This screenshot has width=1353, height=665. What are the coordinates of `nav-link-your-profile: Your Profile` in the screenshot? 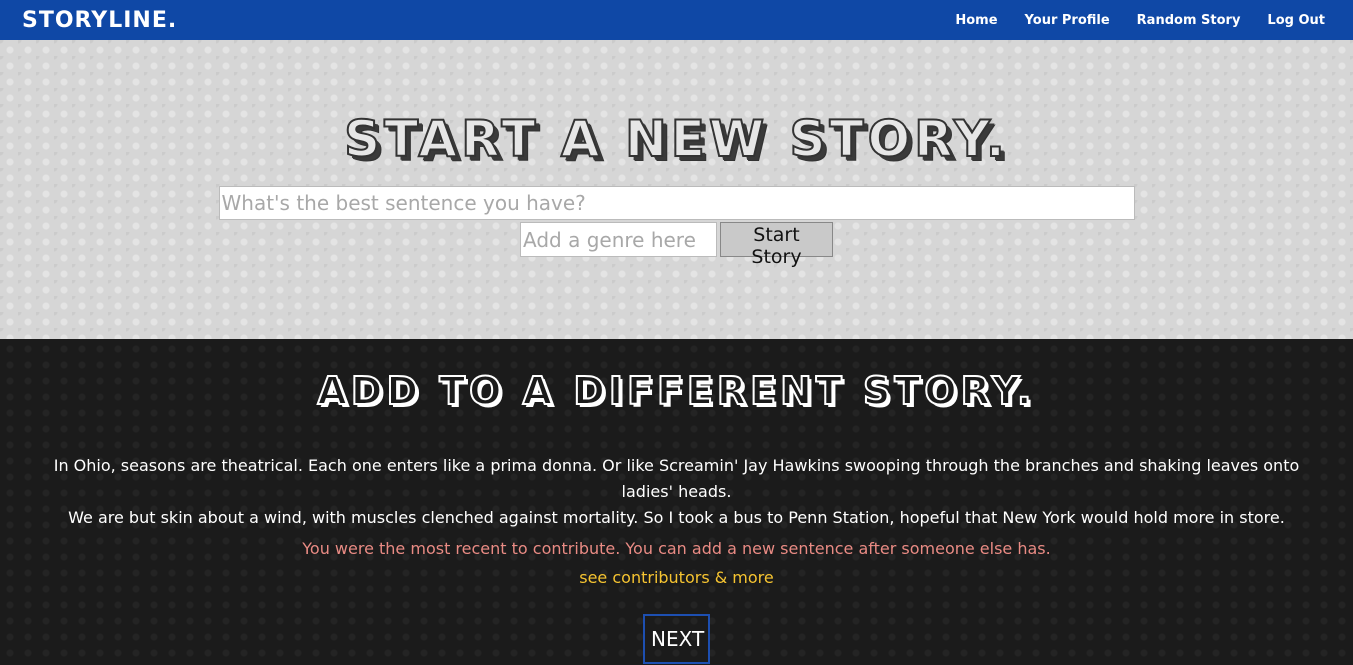 It's located at (1067, 20).